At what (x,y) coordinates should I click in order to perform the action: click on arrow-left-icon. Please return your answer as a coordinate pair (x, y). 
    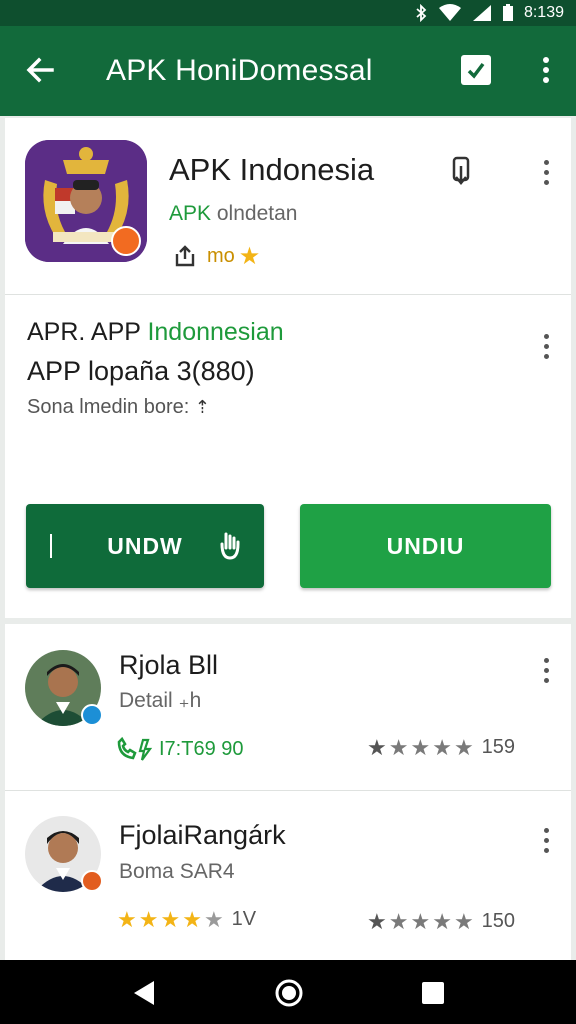
    Looking at the image, I should click on (40, 70).